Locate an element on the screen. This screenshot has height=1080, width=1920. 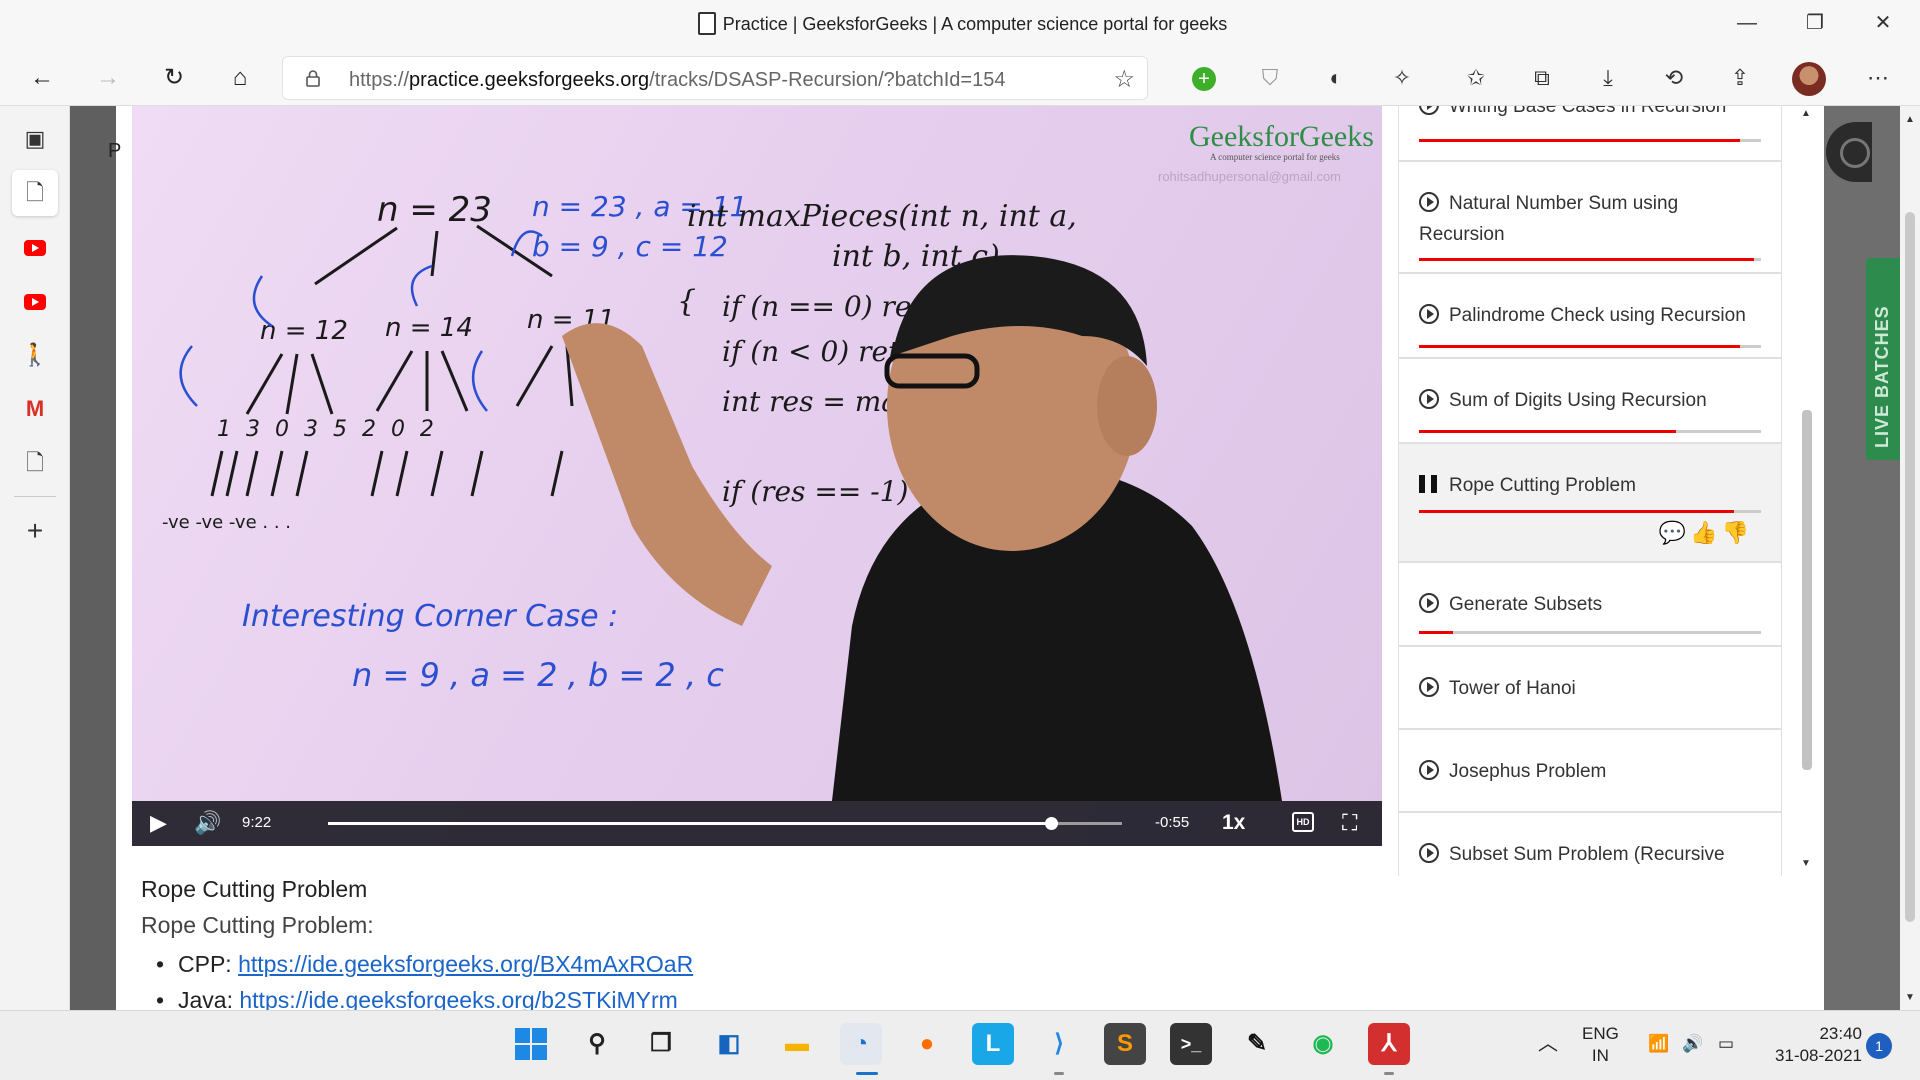
downloads-icon: ⤓ is located at coordinates (1608, 78).